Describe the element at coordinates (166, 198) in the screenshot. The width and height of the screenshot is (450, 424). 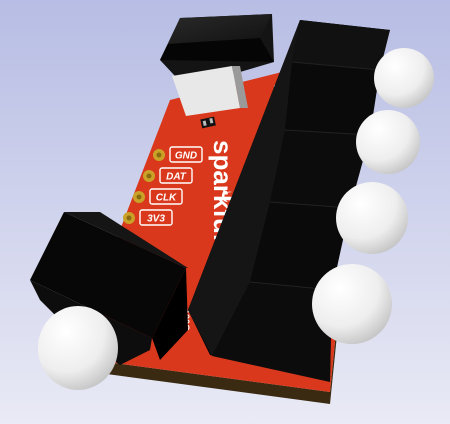
I see `pin-label: CLK` at that location.